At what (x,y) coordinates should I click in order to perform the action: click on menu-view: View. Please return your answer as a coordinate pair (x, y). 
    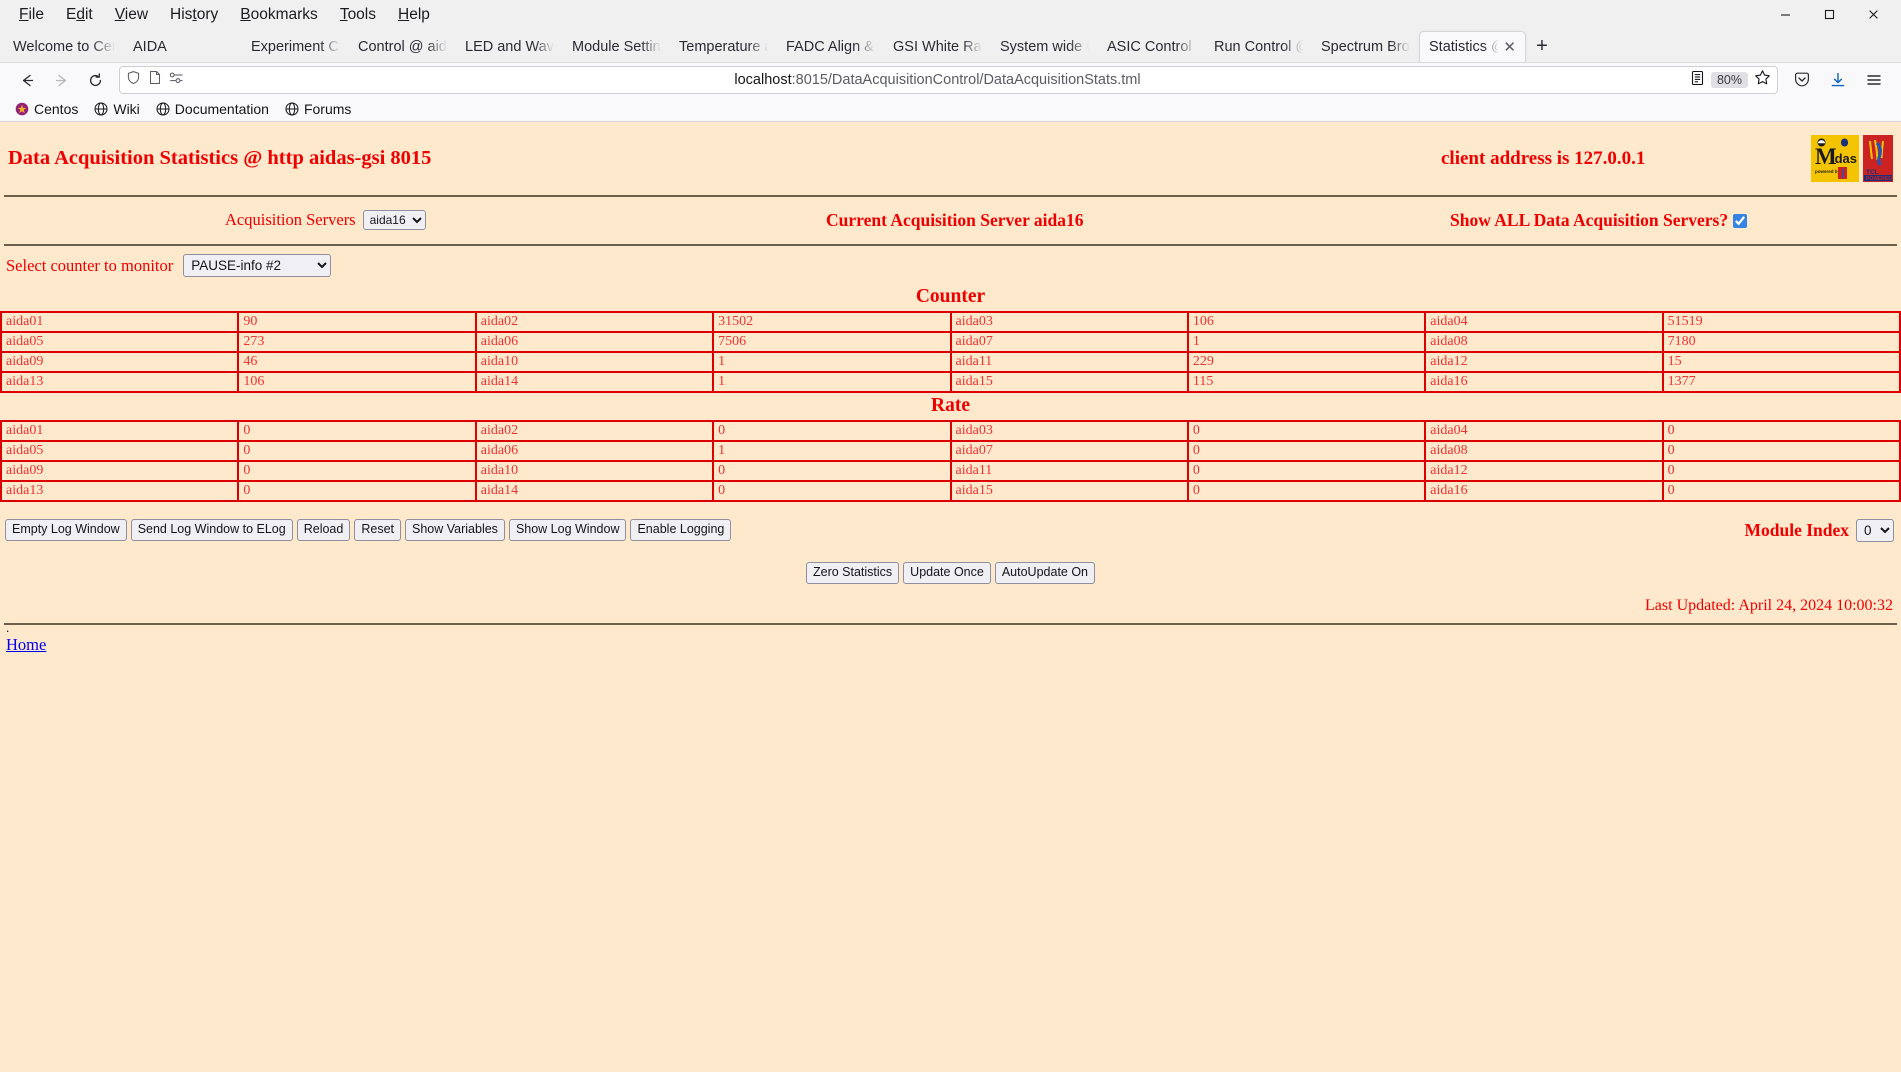
    Looking at the image, I should click on (131, 15).